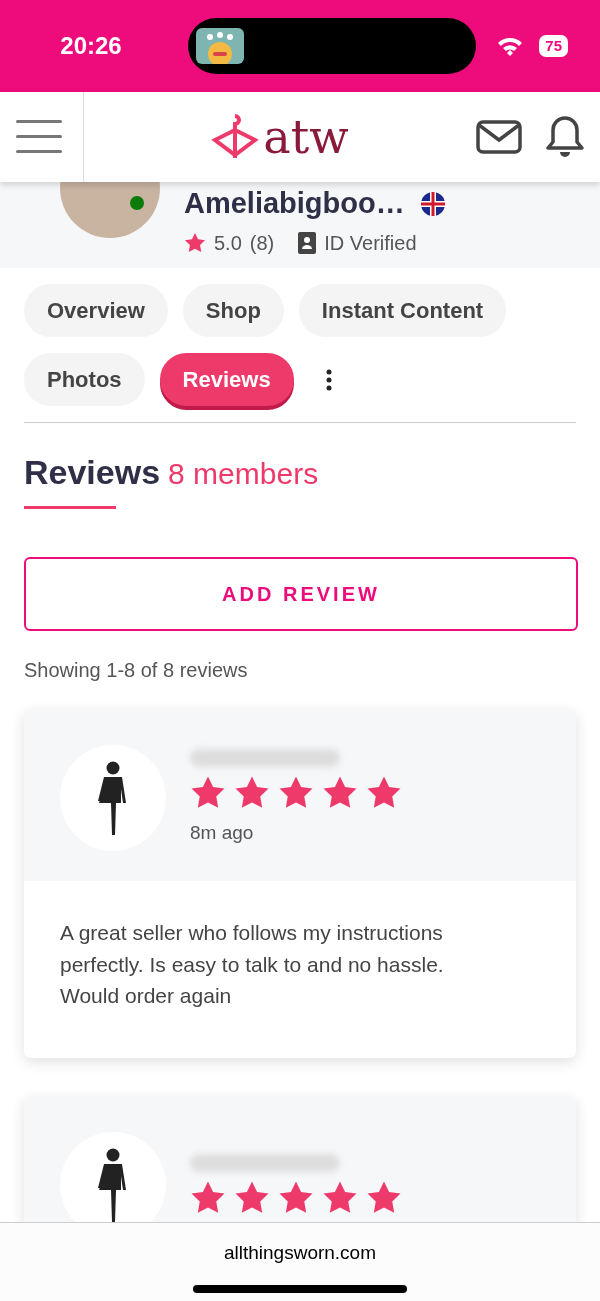 The image size is (600, 1301). What do you see at coordinates (136, 670) in the screenshot?
I see `review-summary: Showing 1-8 of 8 reviews` at bounding box center [136, 670].